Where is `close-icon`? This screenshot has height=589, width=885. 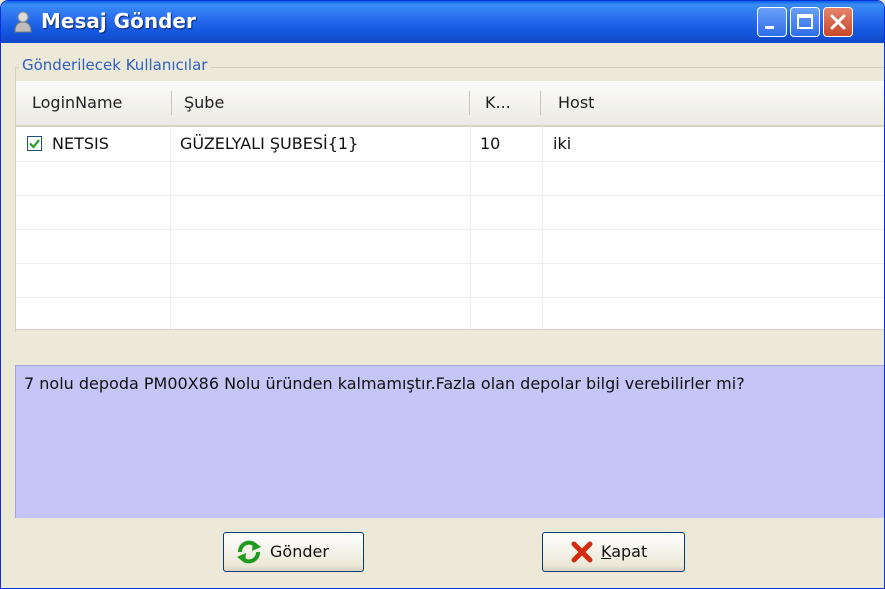
close-icon is located at coordinates (838, 22).